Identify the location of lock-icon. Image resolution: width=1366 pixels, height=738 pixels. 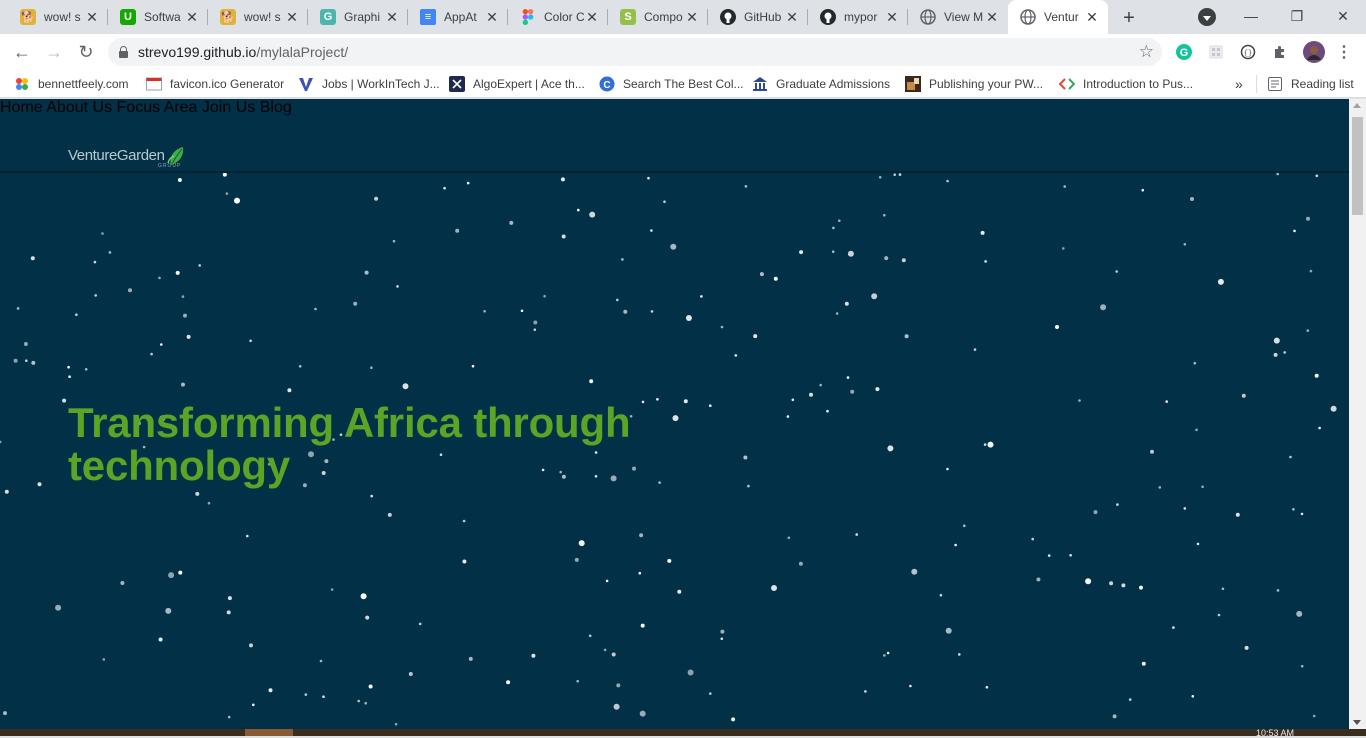
(123, 51).